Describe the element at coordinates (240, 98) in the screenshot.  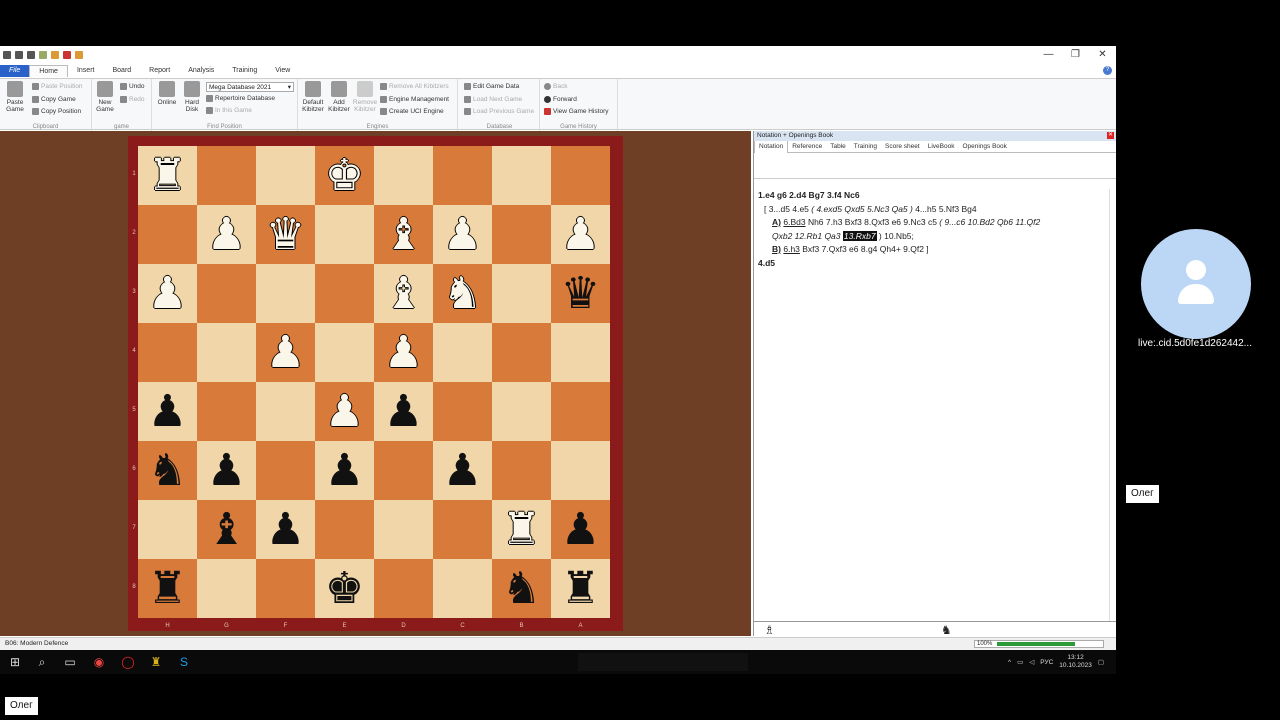
I see `repertoire-database-button: Repertoire Database` at that location.